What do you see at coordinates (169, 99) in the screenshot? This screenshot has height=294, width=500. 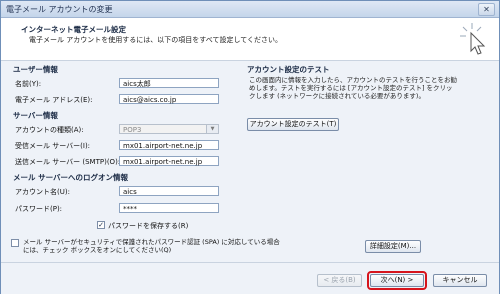 I see `email-field: aics@aics.co.jp` at bounding box center [169, 99].